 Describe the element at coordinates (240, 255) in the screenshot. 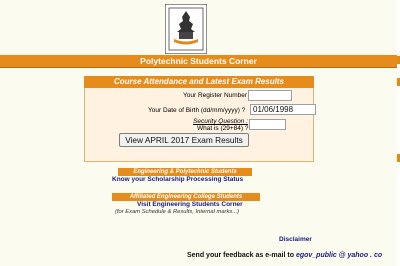

I see `feedback-prefix: Send your feedback as e-mail to` at that location.